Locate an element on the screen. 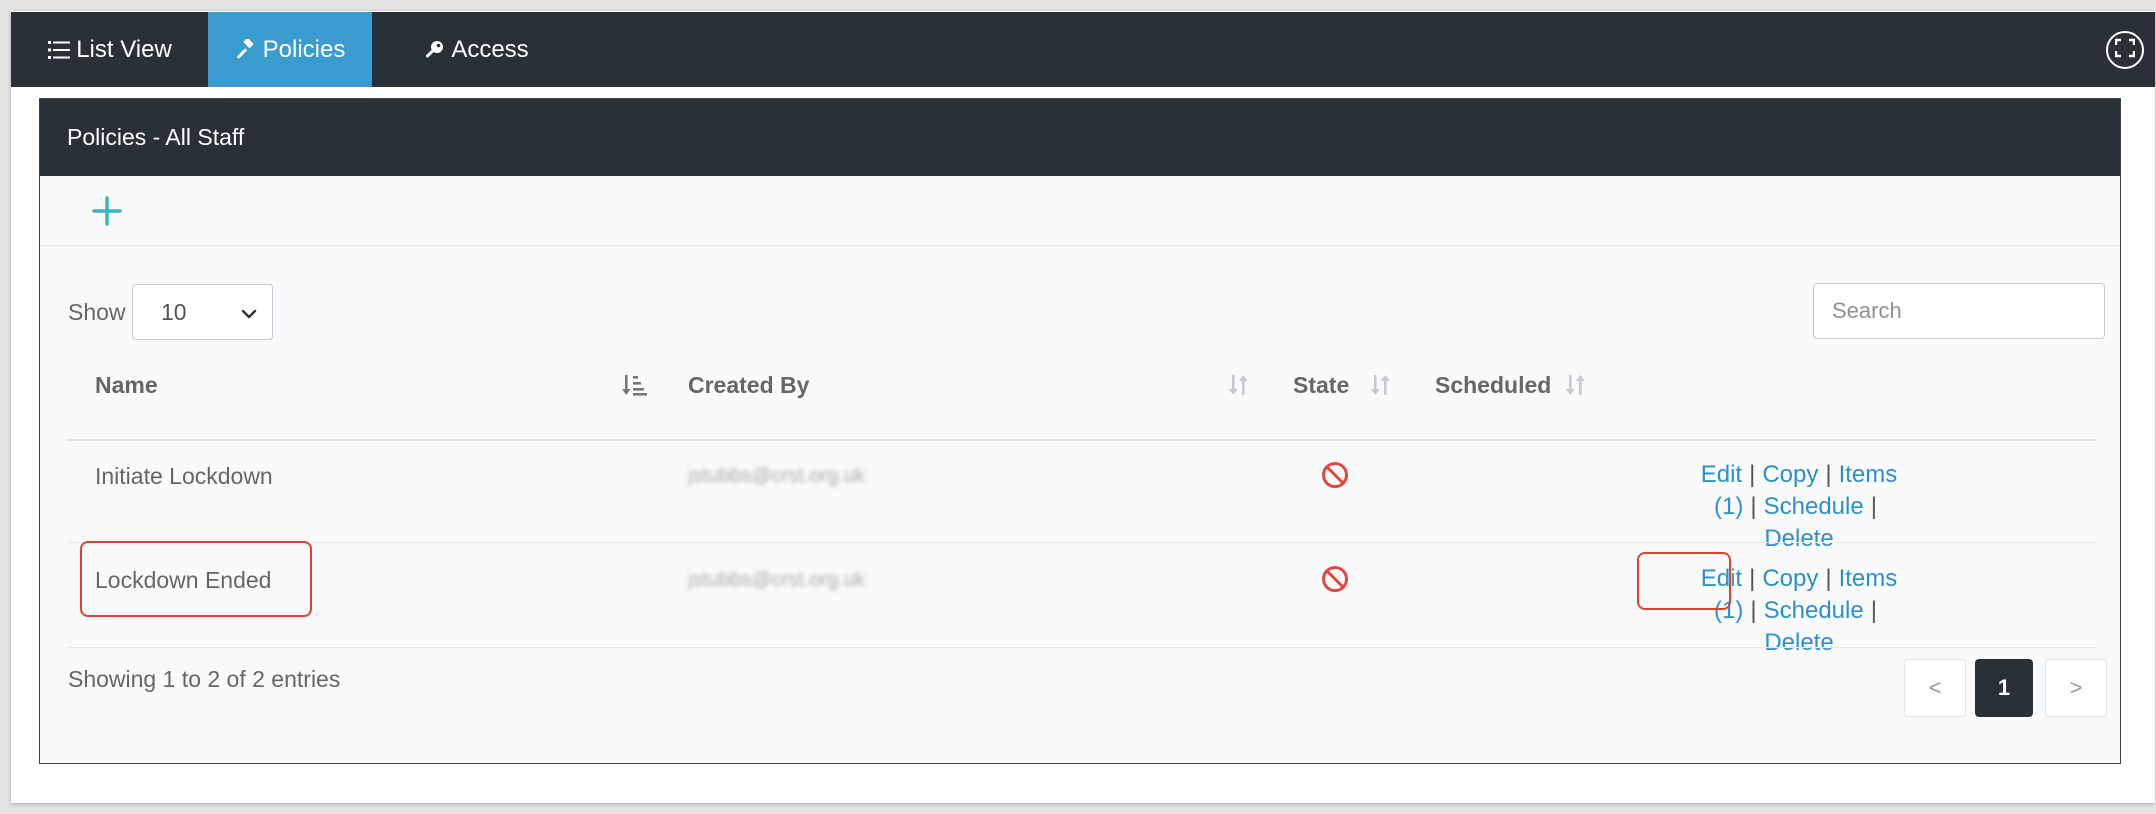  edit-link: Edit is located at coordinates (1721, 474).